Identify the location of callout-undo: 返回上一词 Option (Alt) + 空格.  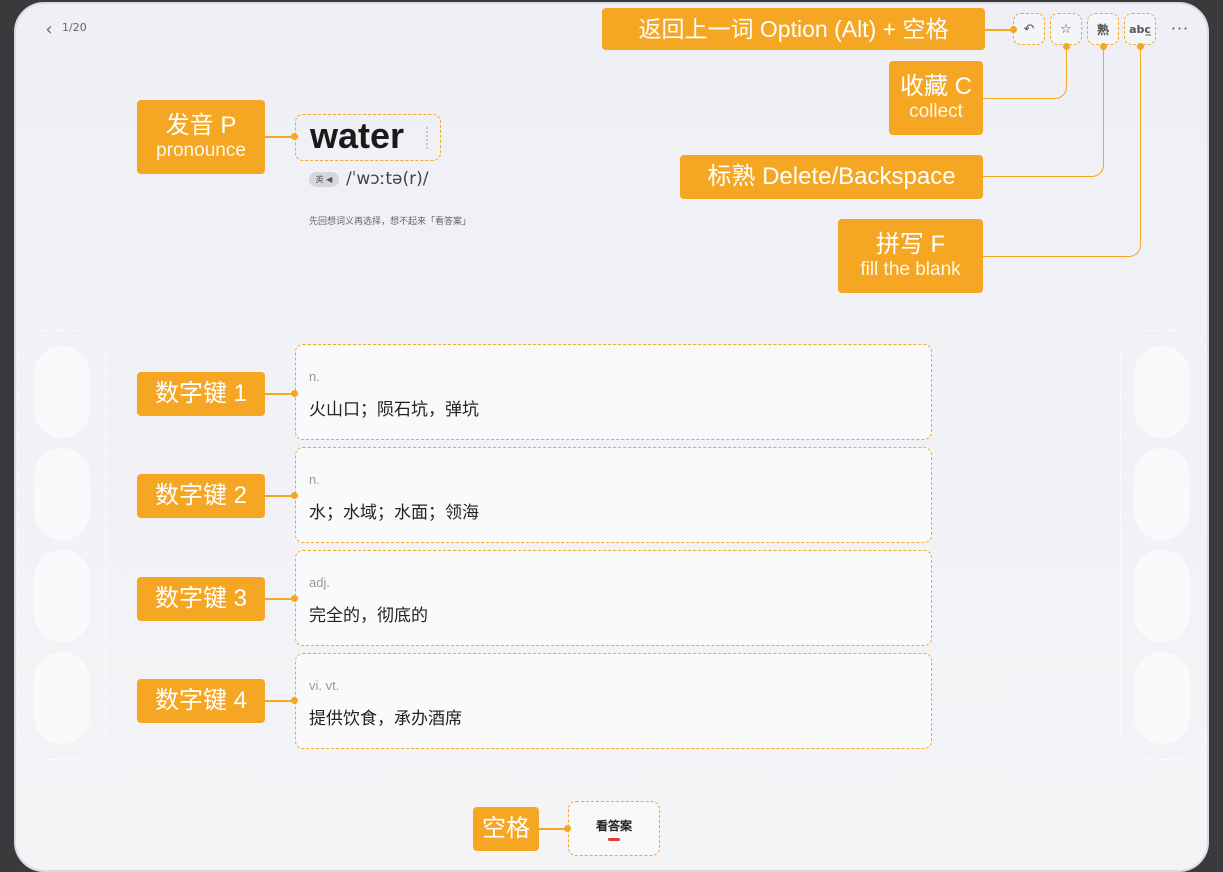
(793, 29).